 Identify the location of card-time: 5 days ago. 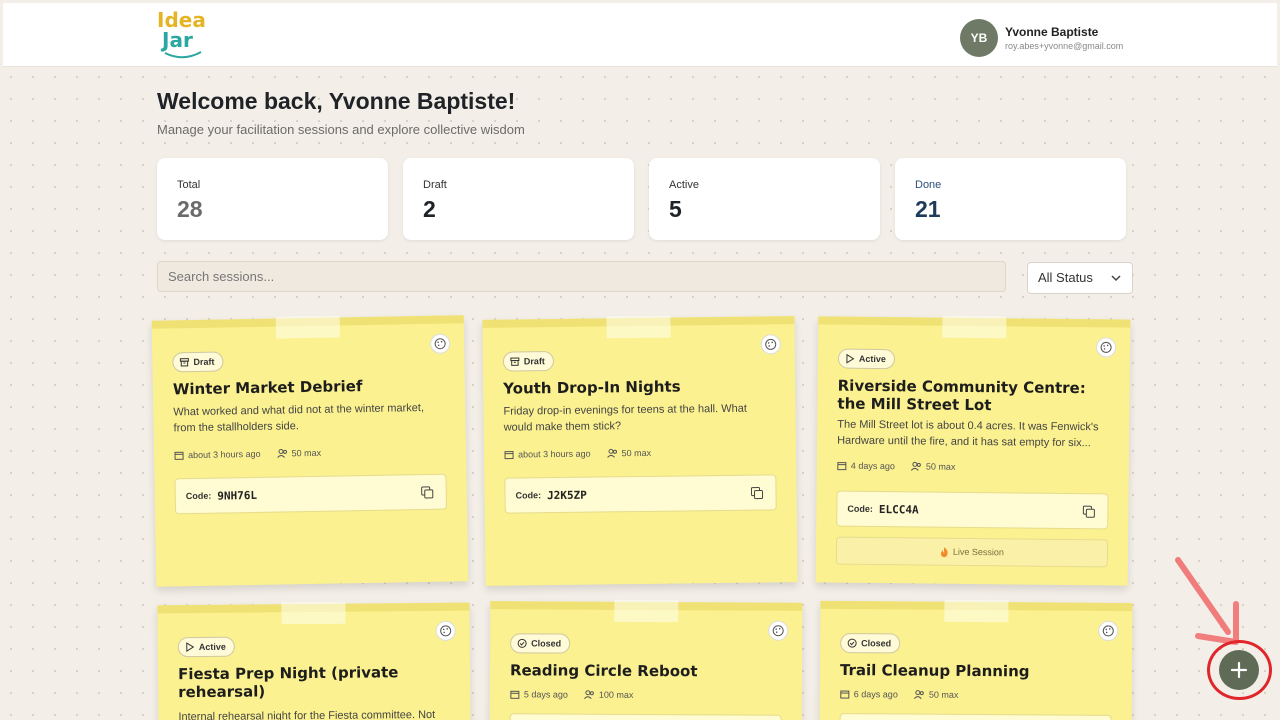
(545, 694).